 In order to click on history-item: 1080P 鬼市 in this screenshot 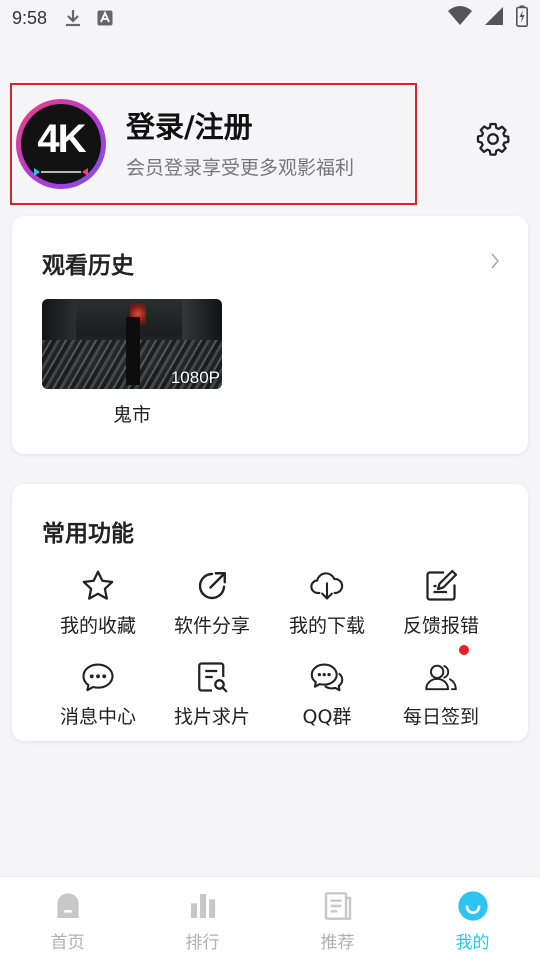, I will do `click(132, 363)`.